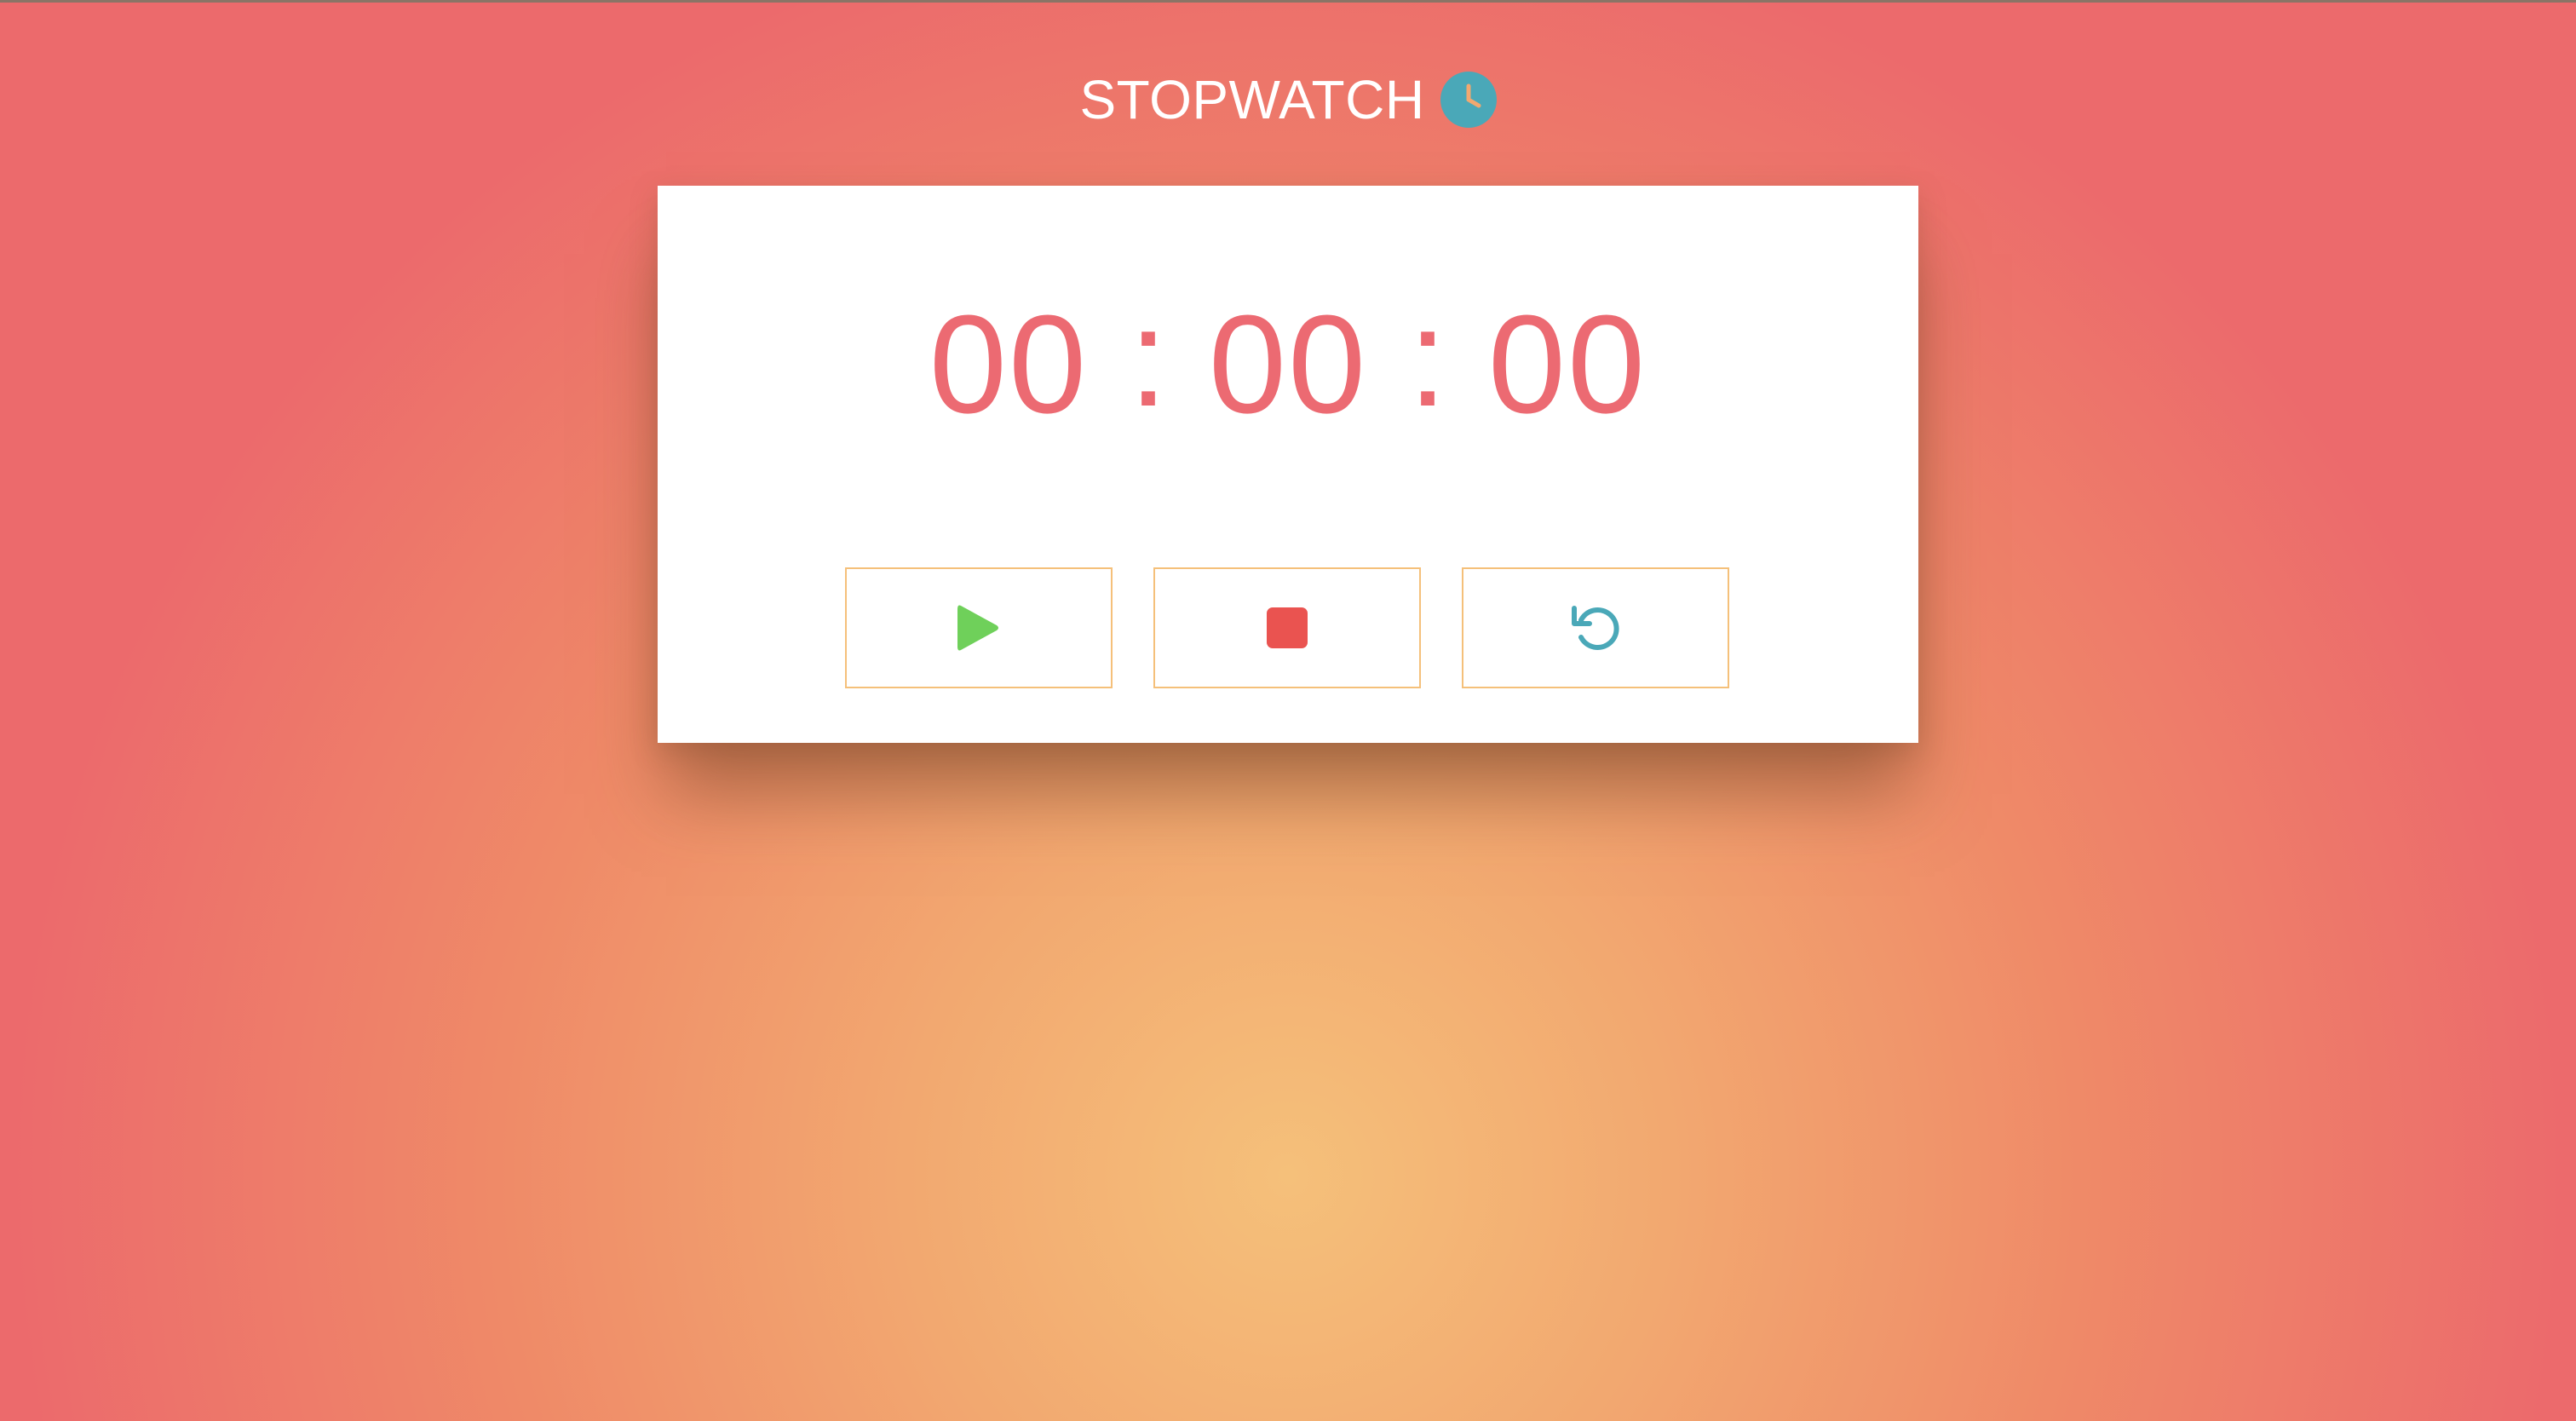 The height and width of the screenshot is (1421, 2576). I want to click on seconds-display: 00, so click(1567, 364).